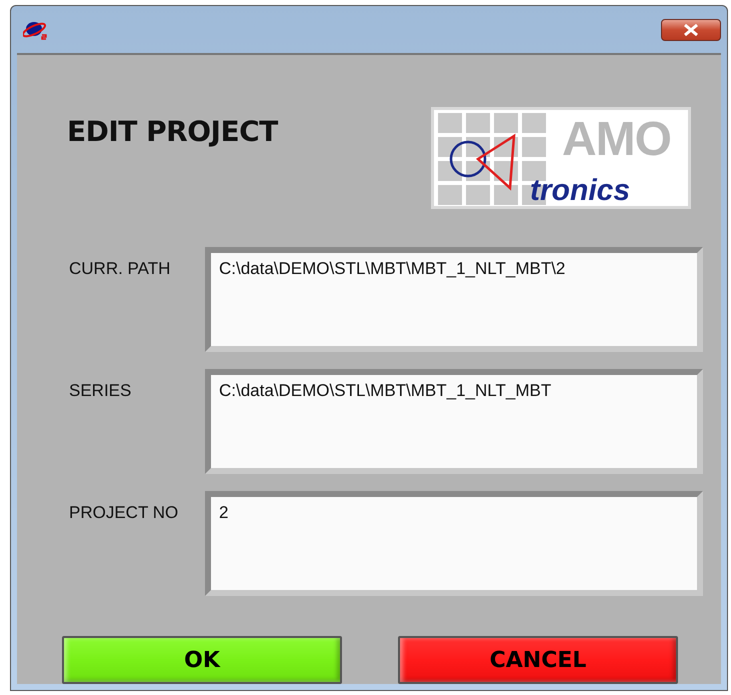 The width and height of the screenshot is (731, 695). What do you see at coordinates (454, 299) in the screenshot?
I see `text-field: C:\data\DEMO\STL\MBT\MBT_1_NLT_MBT\2` at bounding box center [454, 299].